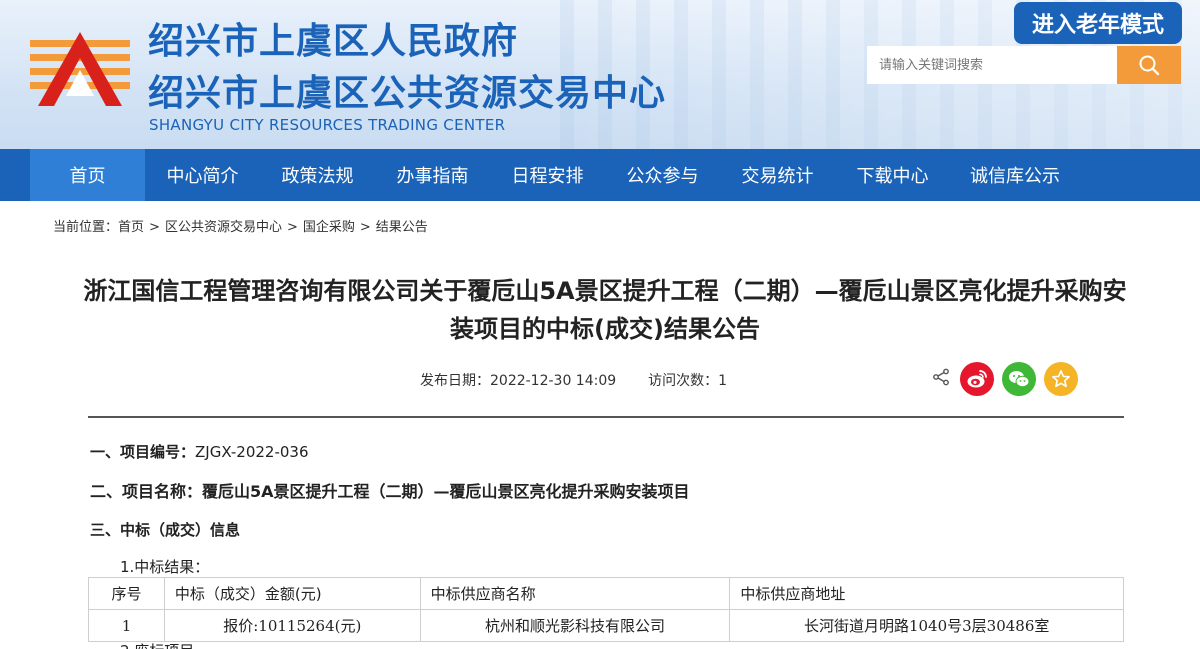 This screenshot has width=1200, height=649. Describe the element at coordinates (143, 452) in the screenshot. I see `project-number-label: 一、项目编号：` at that location.